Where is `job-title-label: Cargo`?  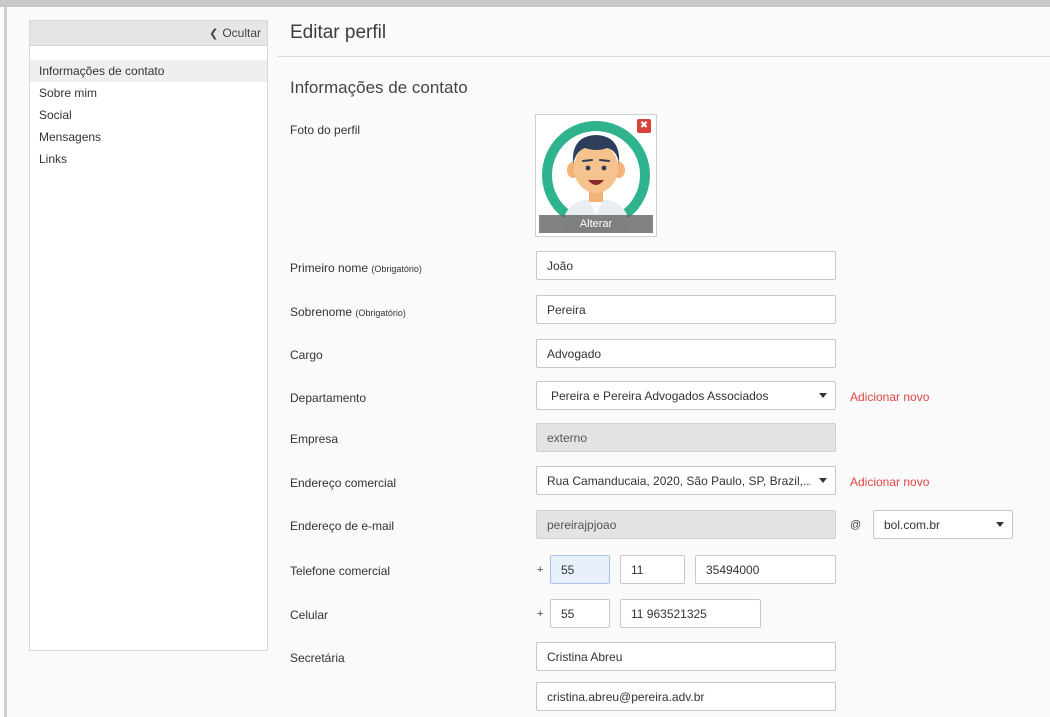 job-title-label: Cargo is located at coordinates (306, 355).